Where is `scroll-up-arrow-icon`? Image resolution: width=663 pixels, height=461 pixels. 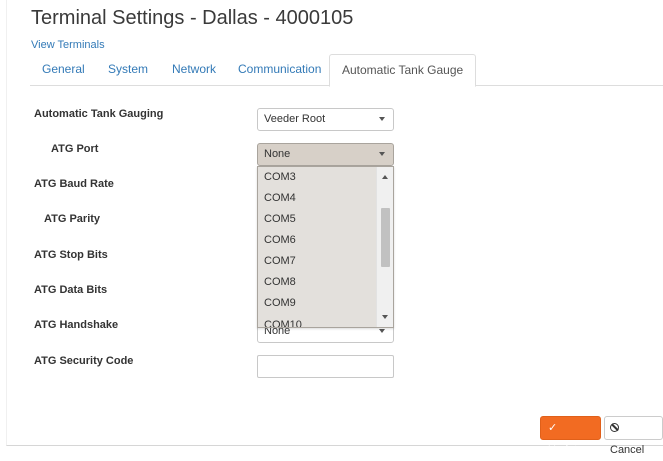
scroll-up-arrow-icon is located at coordinates (385, 177).